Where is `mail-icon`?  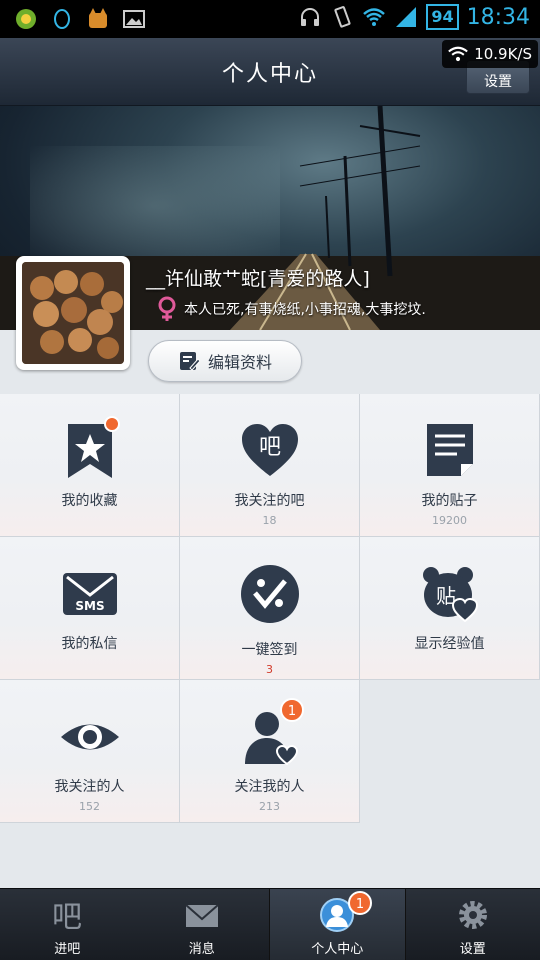 mail-icon is located at coordinates (202, 915).